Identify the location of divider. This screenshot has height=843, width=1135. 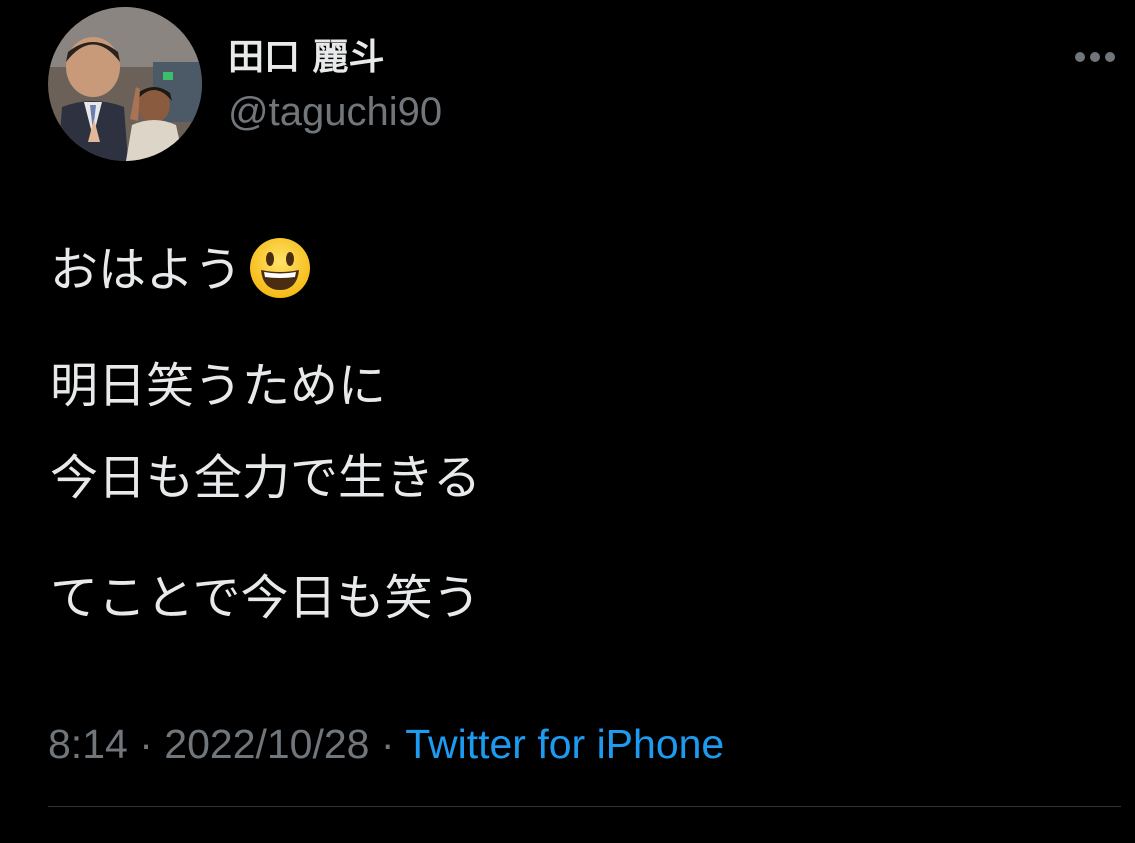
(584, 806).